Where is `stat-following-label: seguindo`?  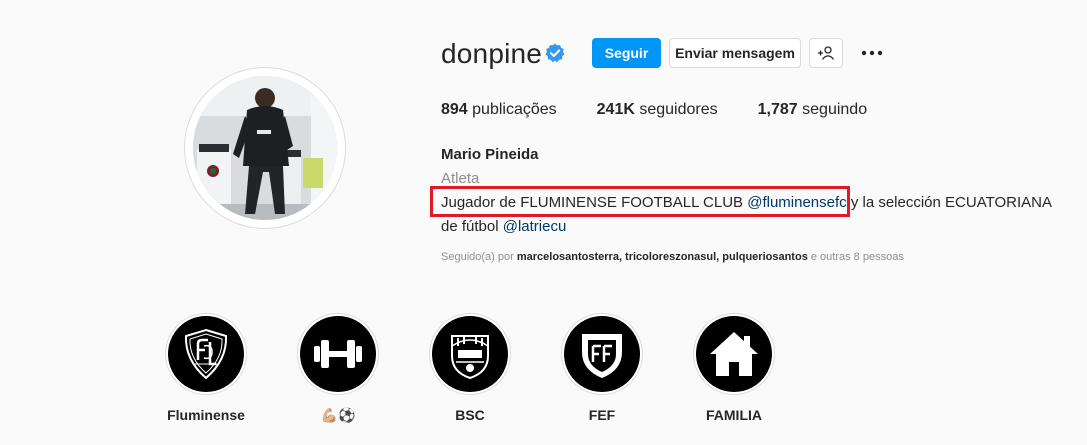
stat-following-label: seguindo is located at coordinates (835, 109).